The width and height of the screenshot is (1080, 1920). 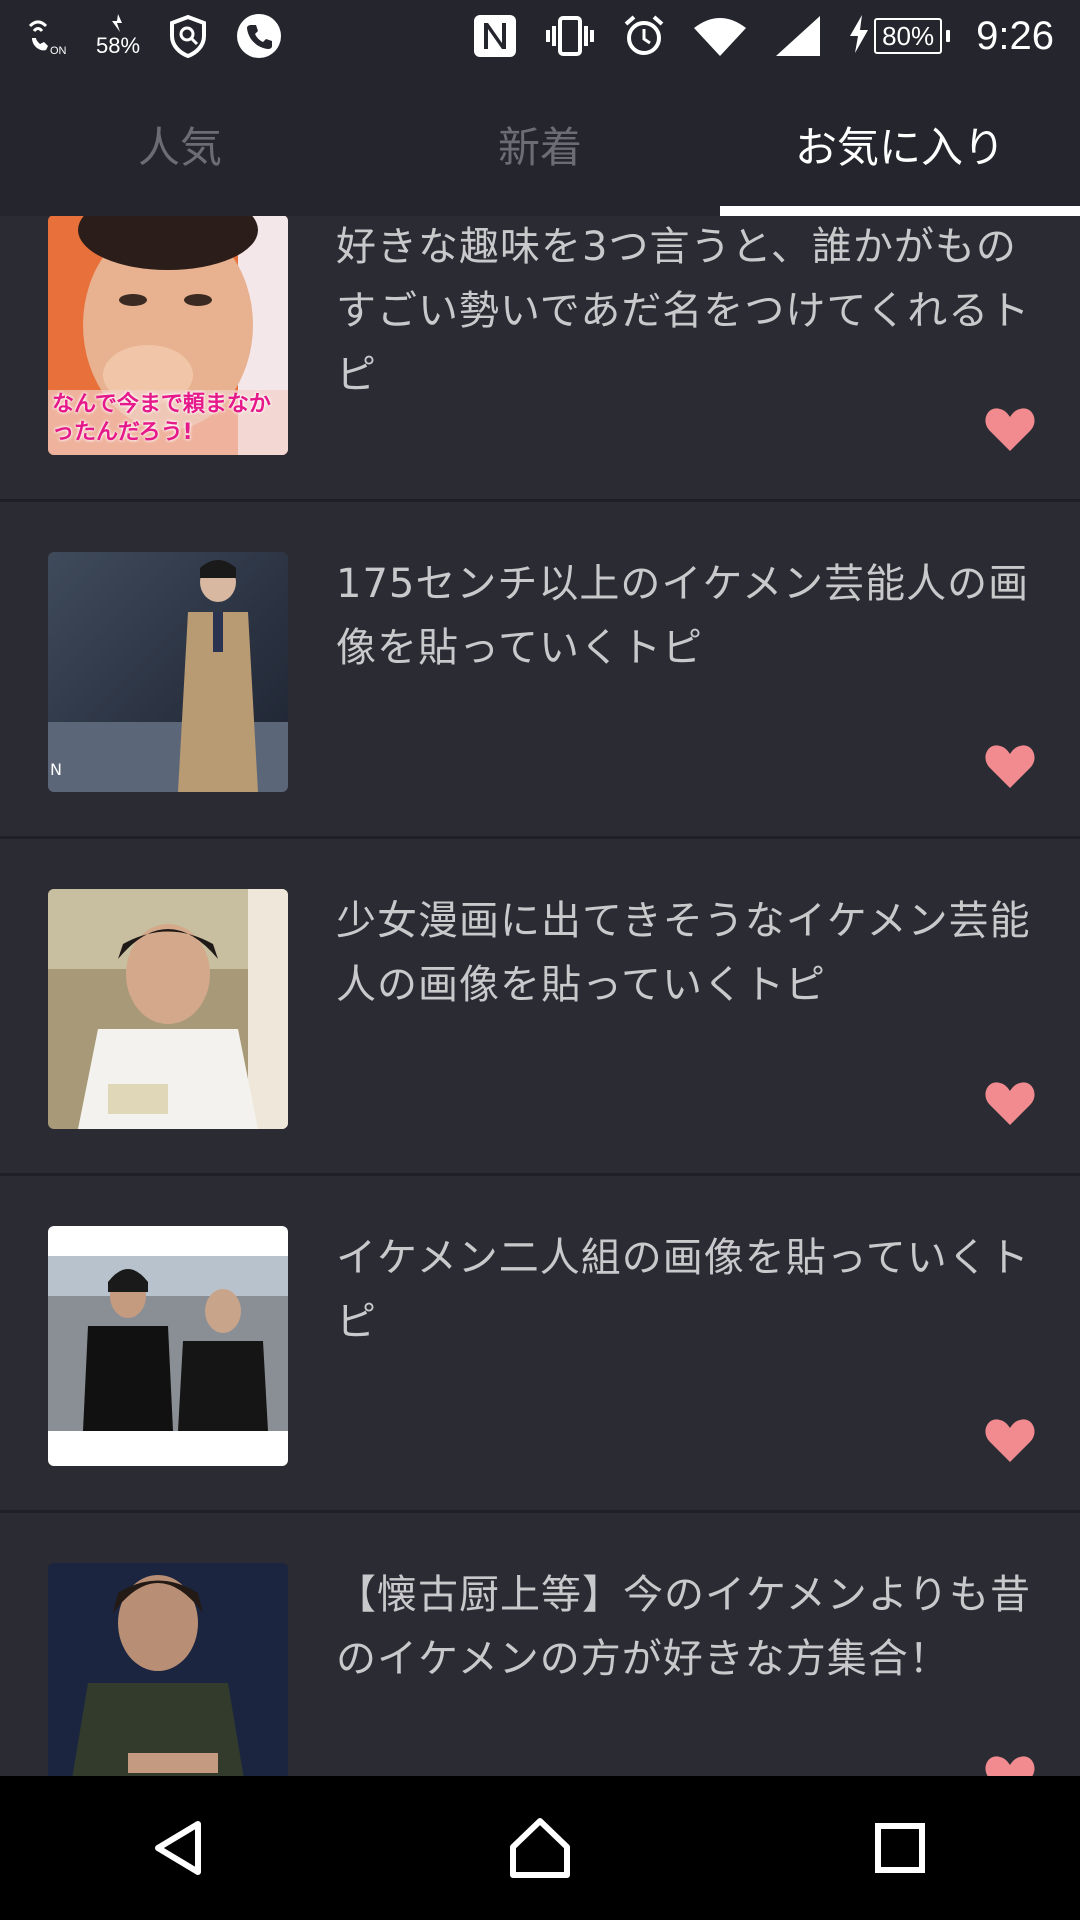 What do you see at coordinates (259, 36) in the screenshot?
I see `phone-icon` at bounding box center [259, 36].